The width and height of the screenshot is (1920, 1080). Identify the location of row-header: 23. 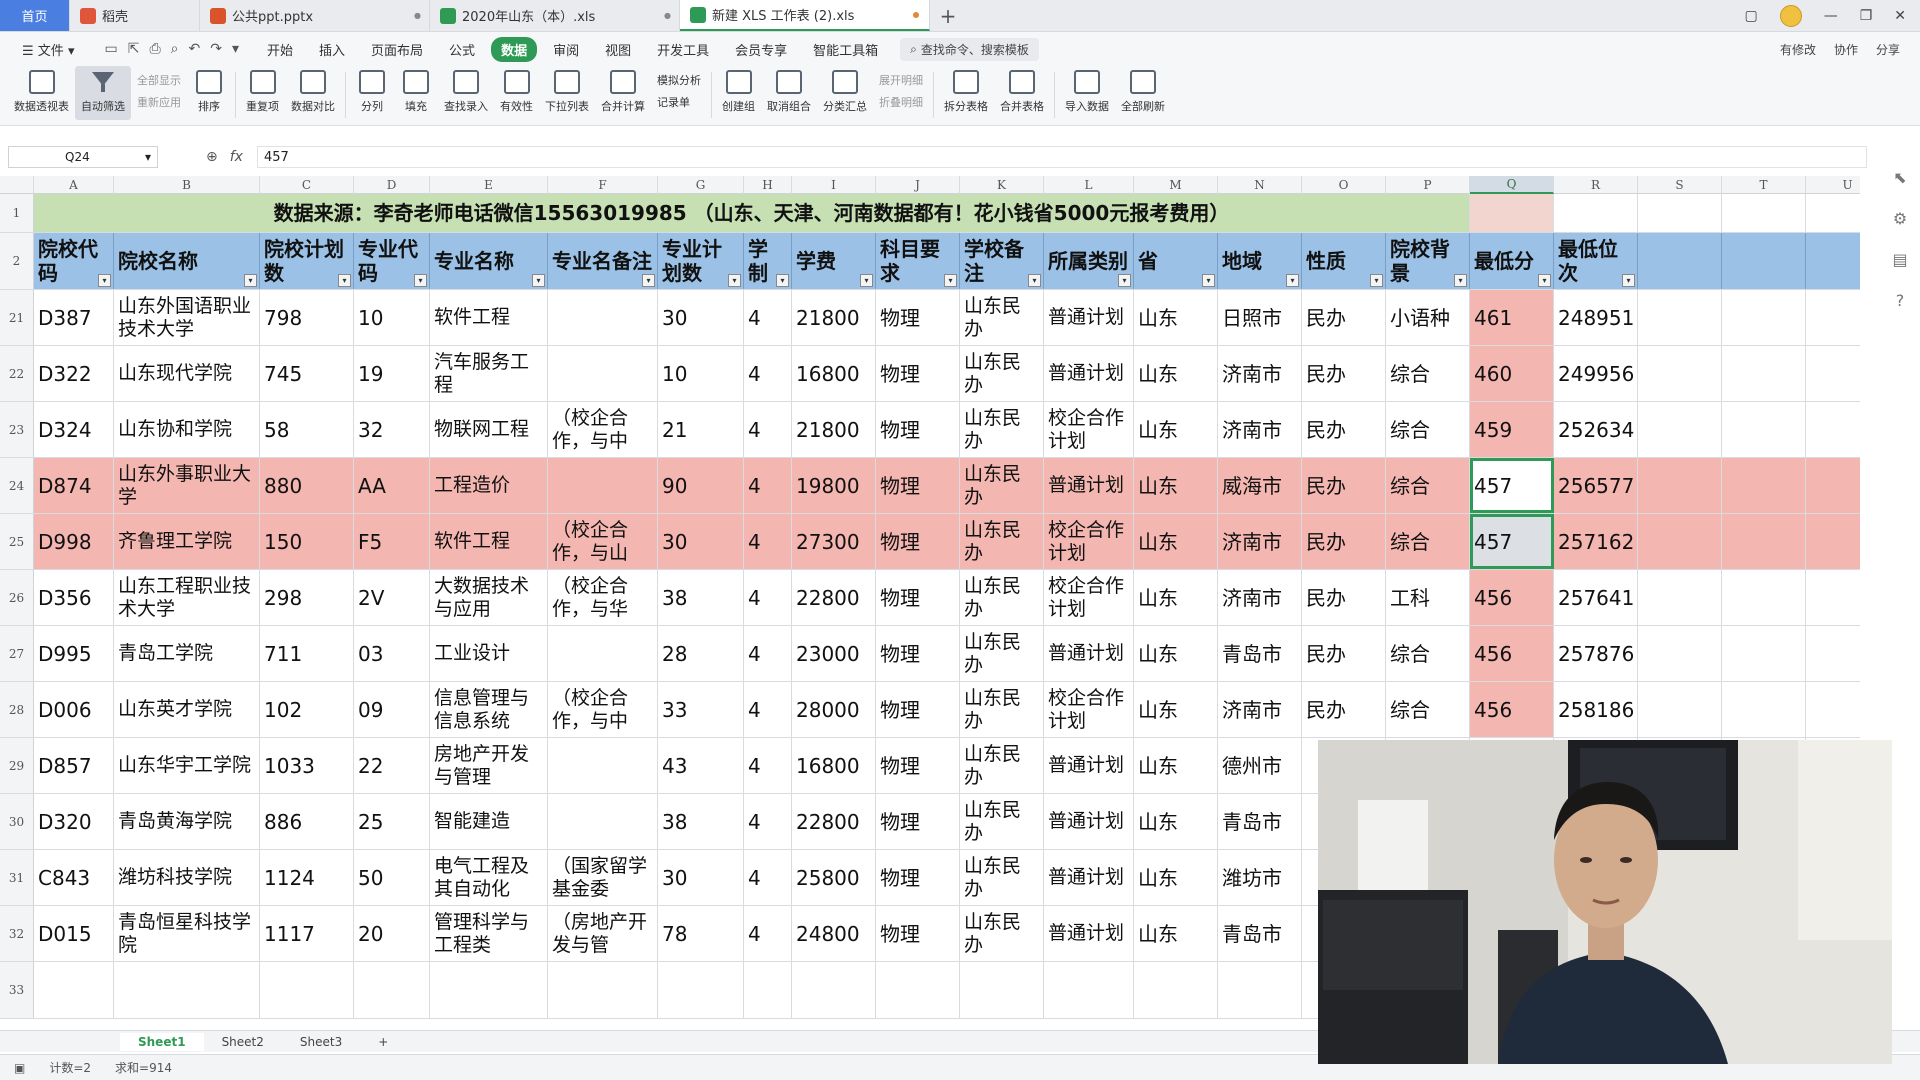
(17, 429).